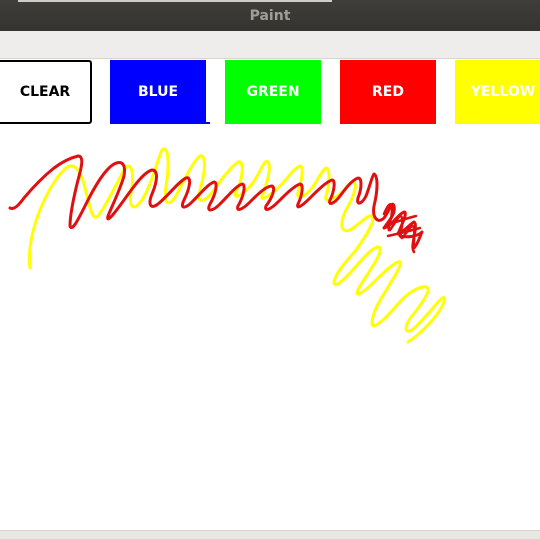  What do you see at coordinates (175, 1) in the screenshot?
I see `title-bar-highlight` at bounding box center [175, 1].